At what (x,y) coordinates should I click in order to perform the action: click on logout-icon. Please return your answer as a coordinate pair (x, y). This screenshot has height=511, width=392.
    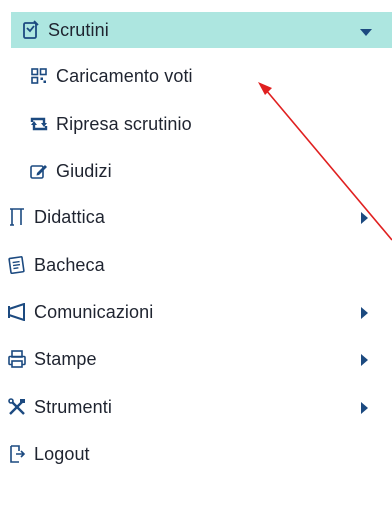
    Looking at the image, I should click on (17, 454).